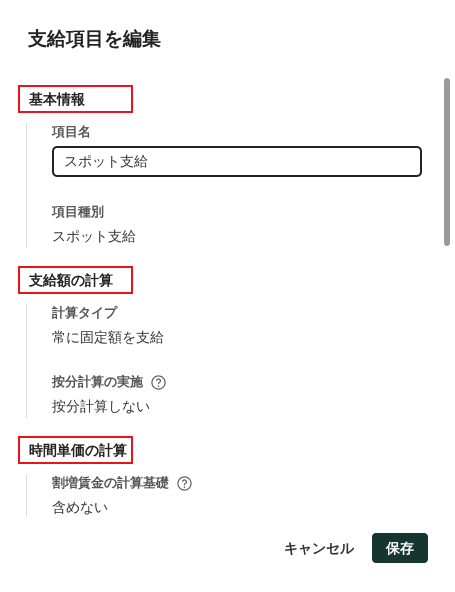  I want to click on input-field: スポット支給, so click(237, 161).